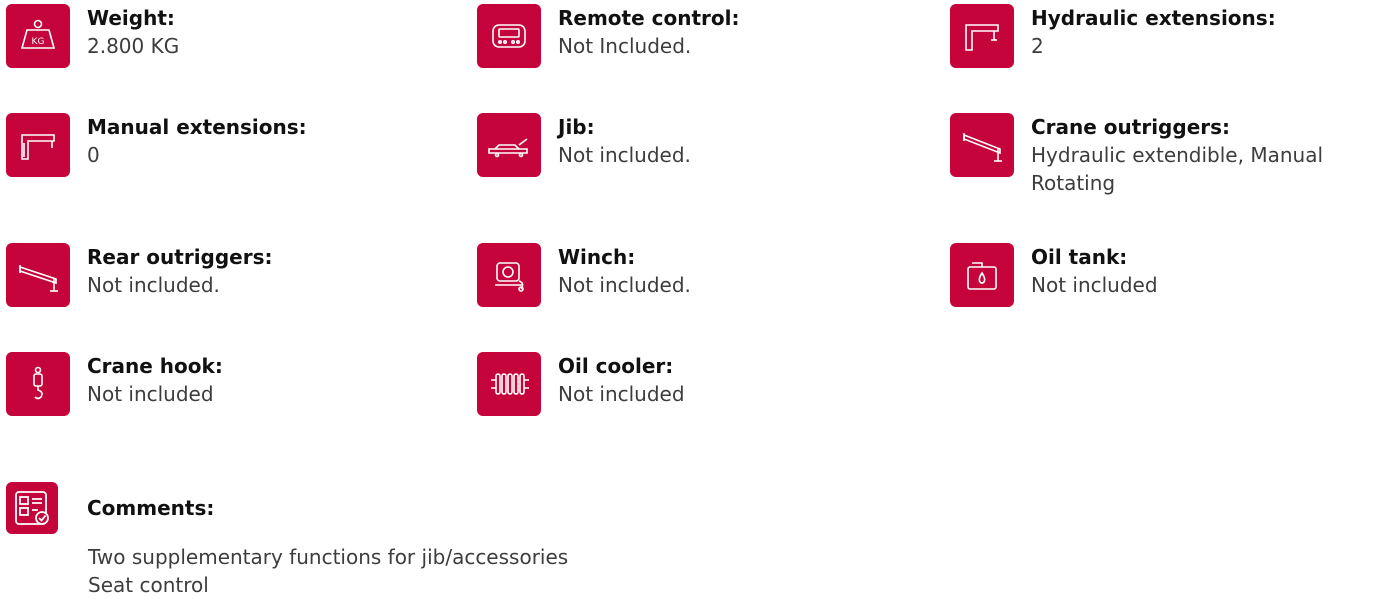 Image resolution: width=1384 pixels, height=599 pixels. Describe the element at coordinates (1079, 257) in the screenshot. I see `spec-label: Oil tank:` at that location.